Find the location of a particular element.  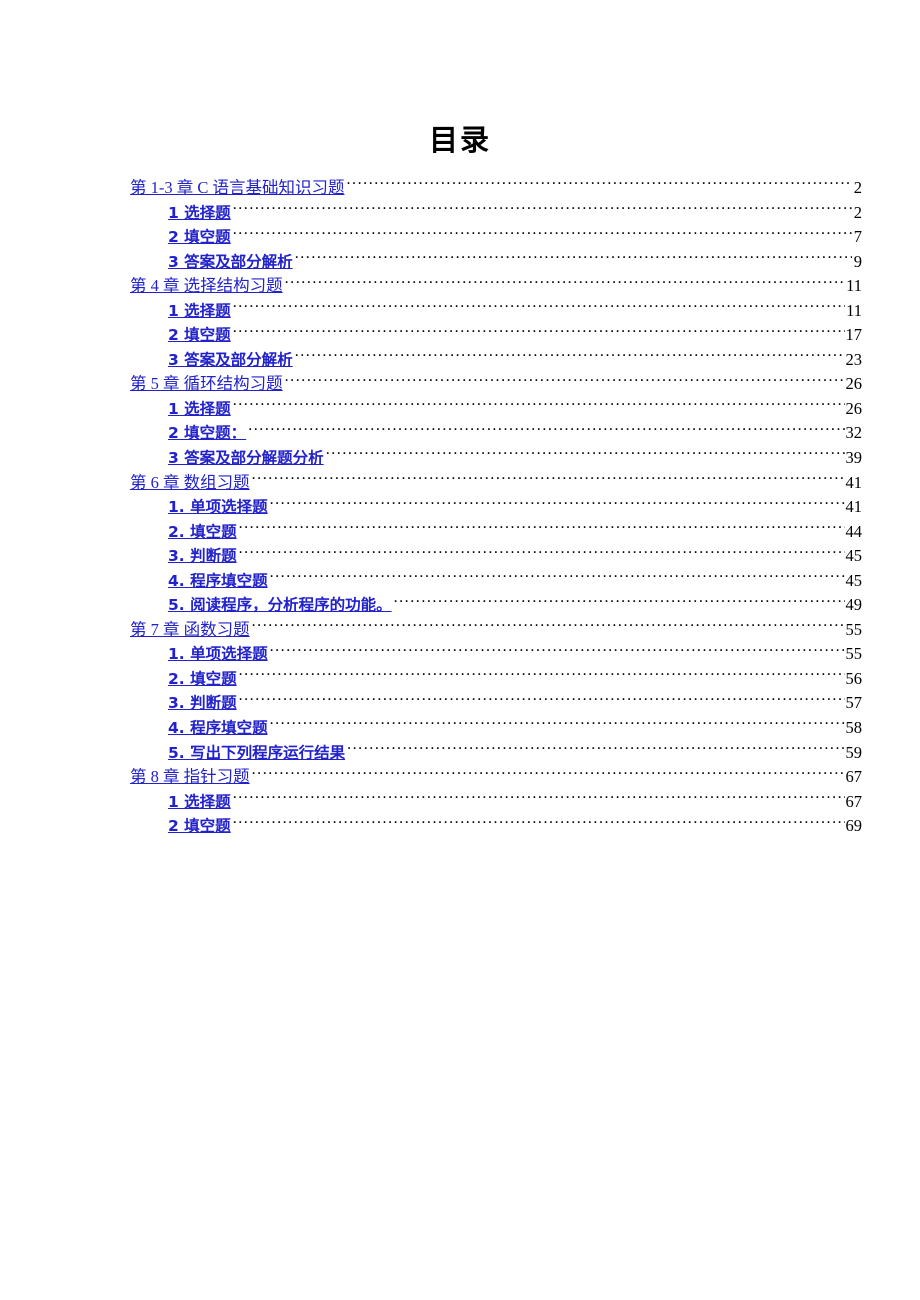

toc-entry-link: 第 1-3 章 C 语言基础知识习题 is located at coordinates (237, 188).